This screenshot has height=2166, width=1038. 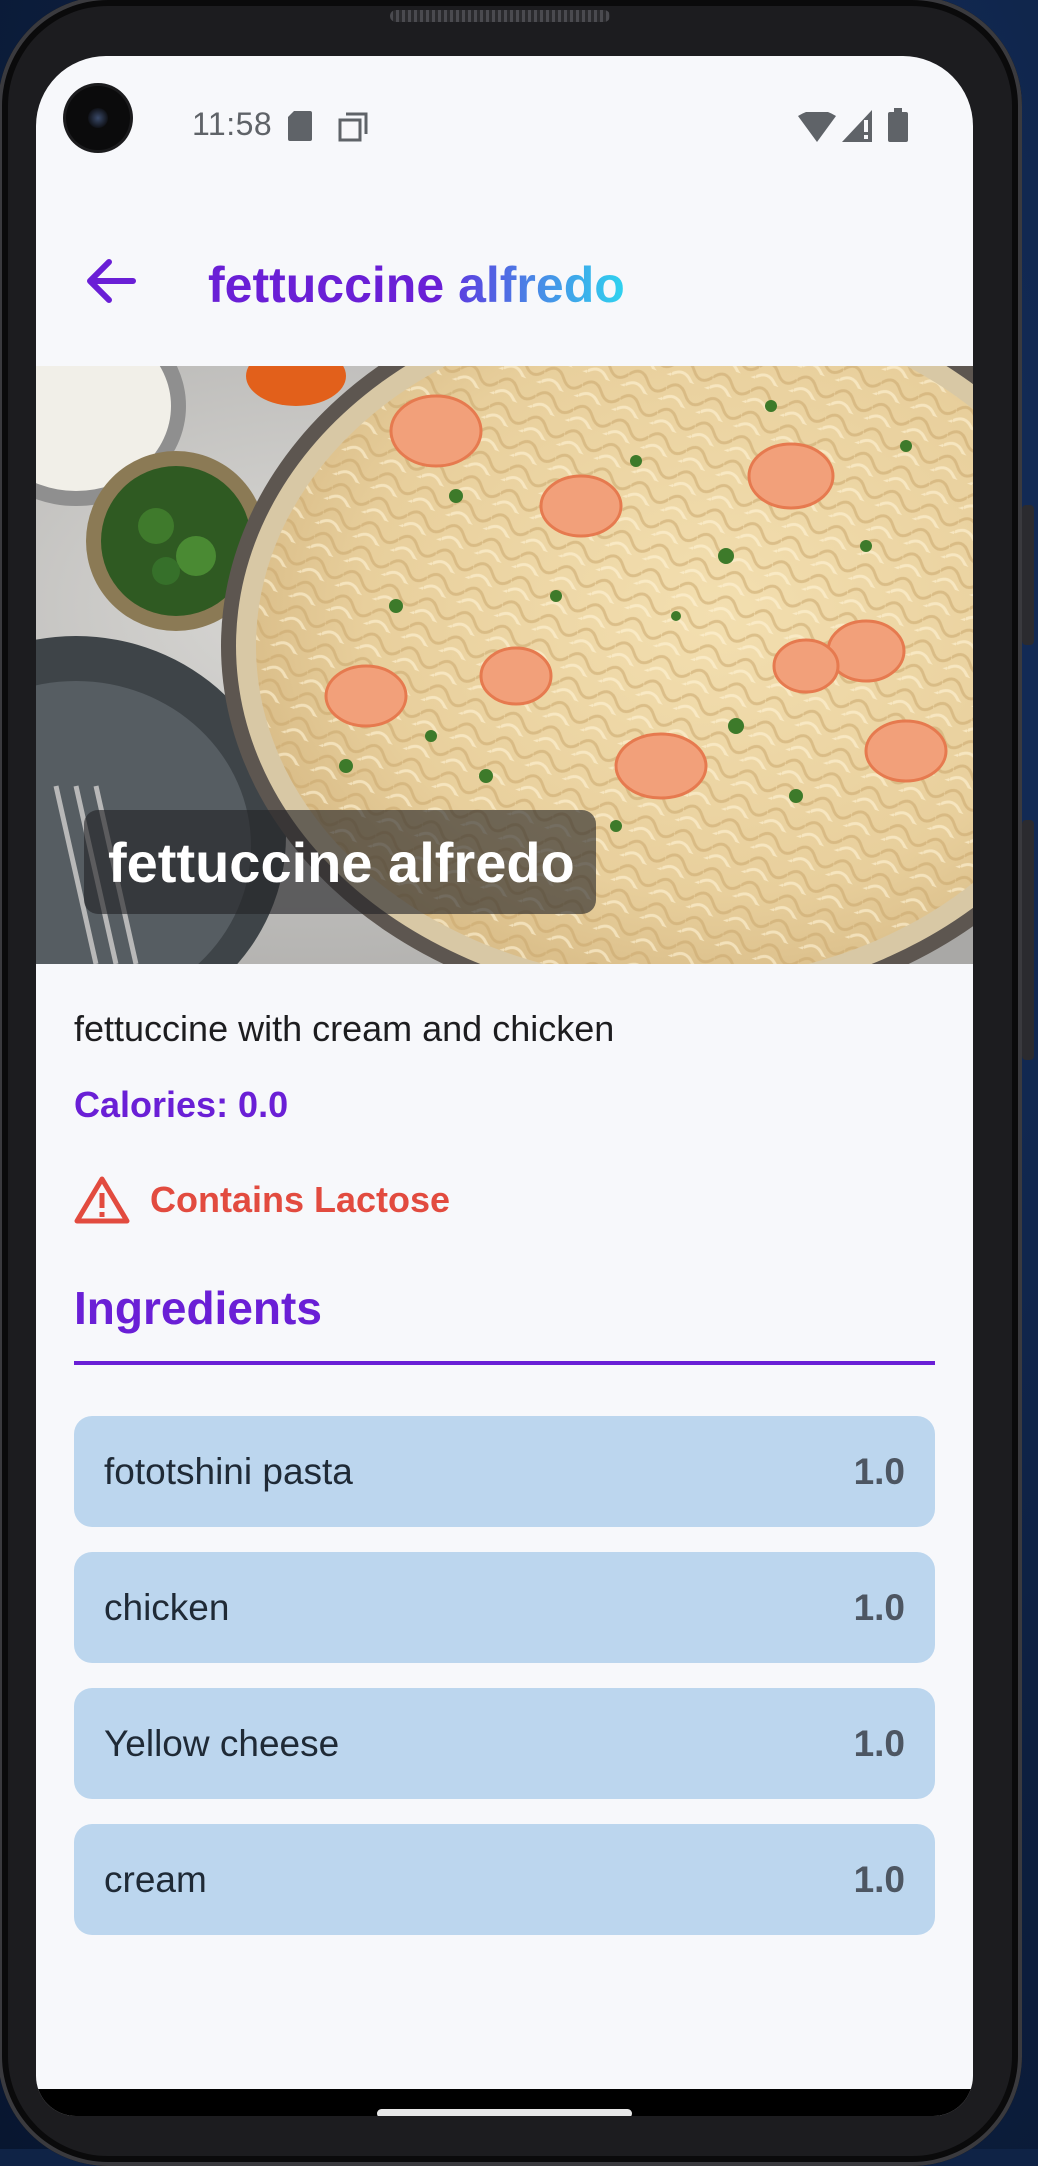 What do you see at coordinates (541, 285) in the screenshot?
I see `title-word-2: alfredo` at bounding box center [541, 285].